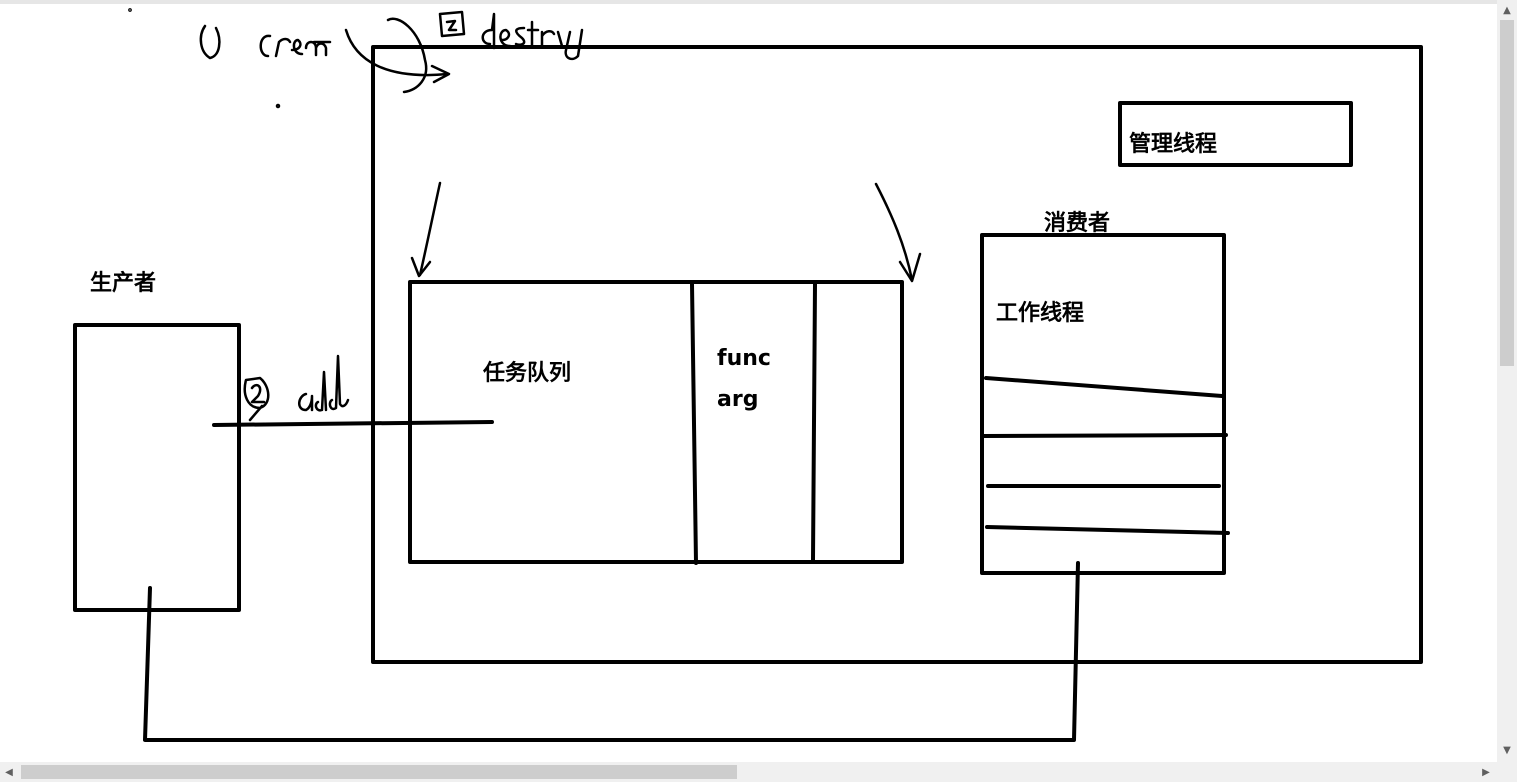 This screenshot has height=782, width=1517. I want to click on task-queue-label: 任务队列, so click(527, 373).